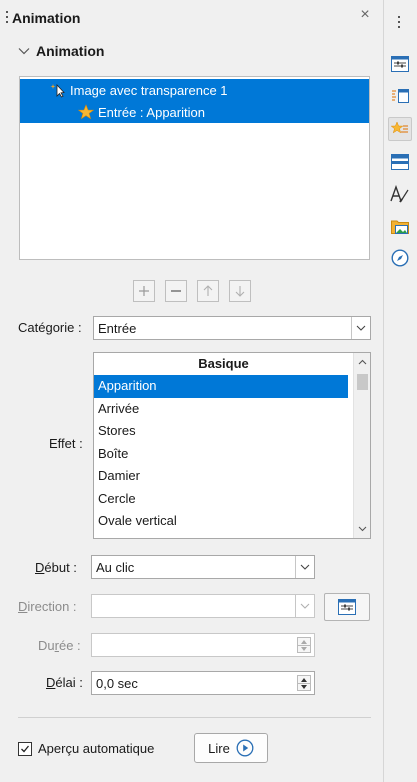  Describe the element at coordinates (221, 386) in the screenshot. I see `effect-option: Apparition` at that location.